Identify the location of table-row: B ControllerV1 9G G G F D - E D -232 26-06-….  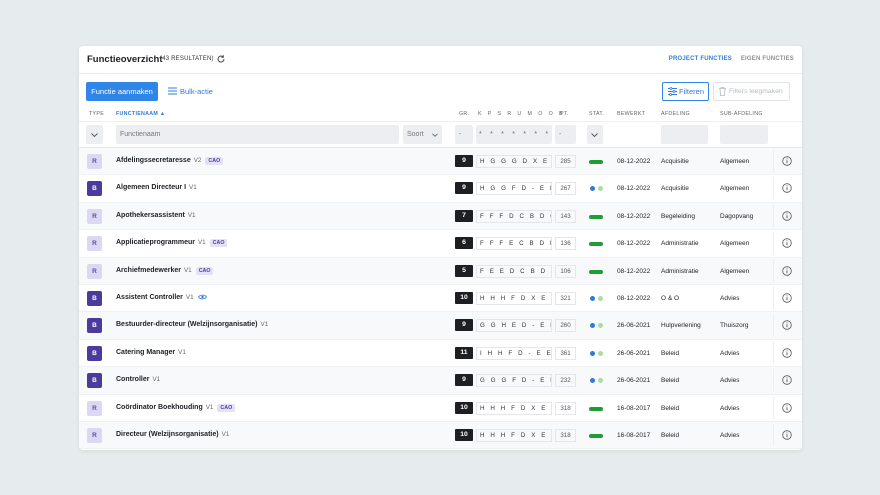
(440, 381).